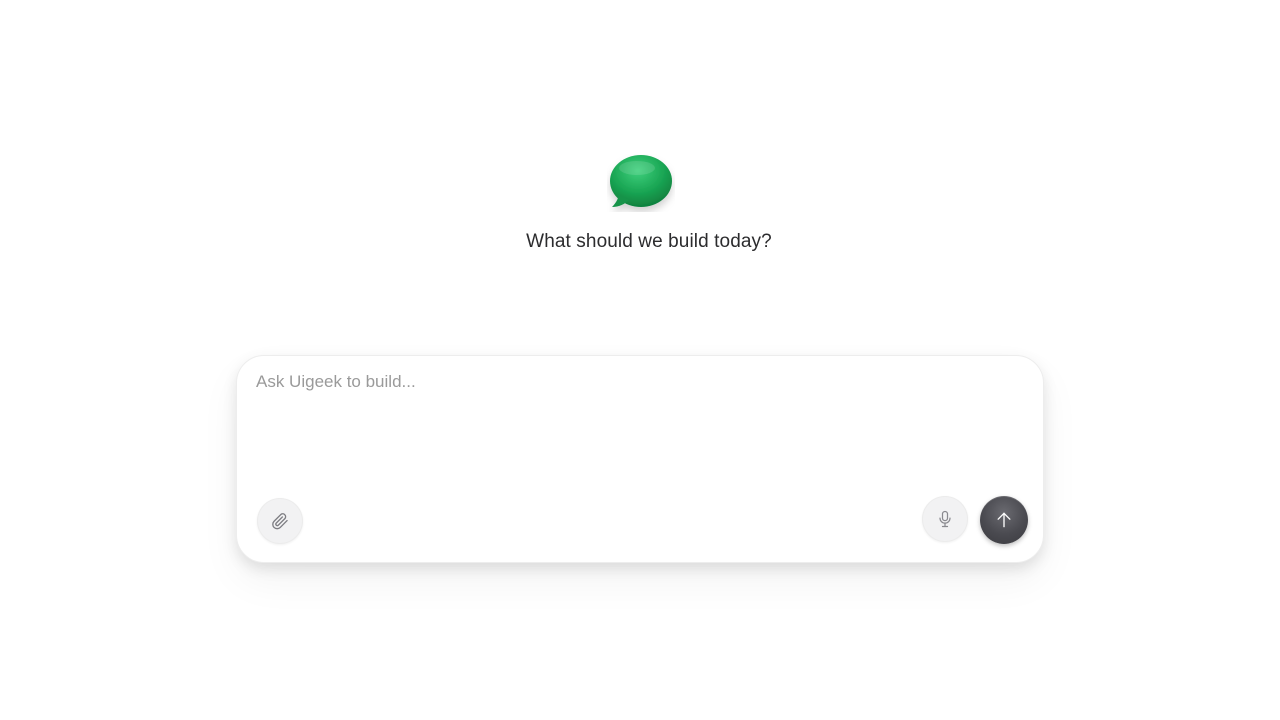 The image size is (1280, 720). I want to click on microphone-icon, so click(945, 519).